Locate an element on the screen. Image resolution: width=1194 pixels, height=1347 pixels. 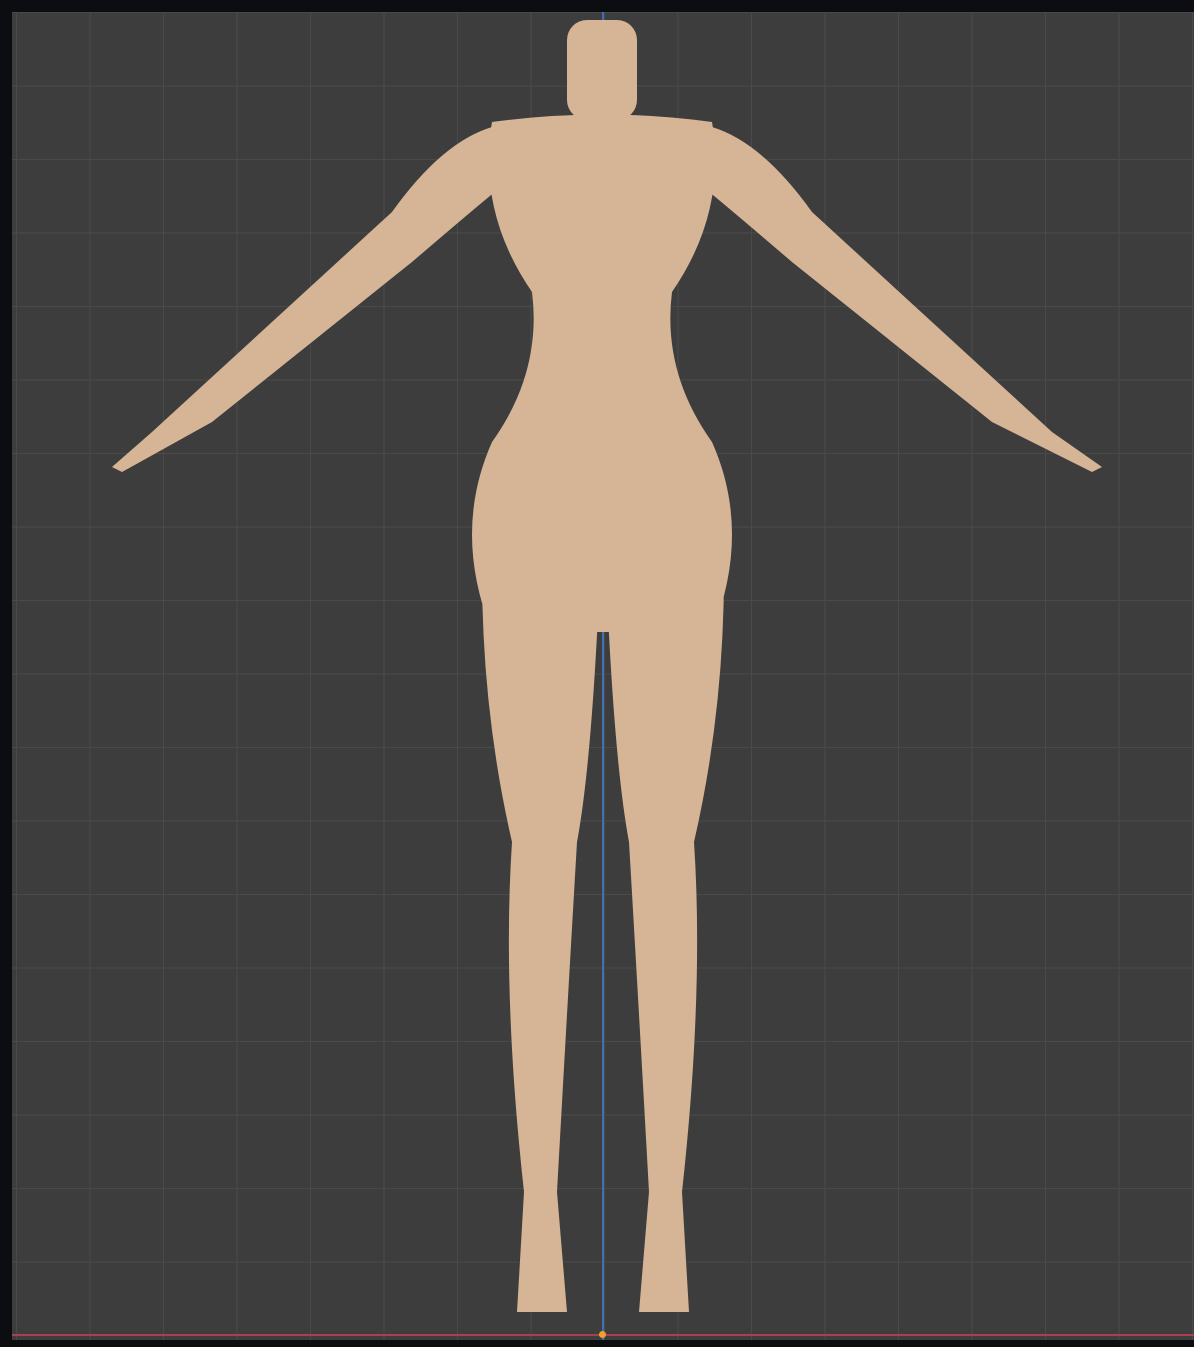
torso is located at coordinates (602, 373).